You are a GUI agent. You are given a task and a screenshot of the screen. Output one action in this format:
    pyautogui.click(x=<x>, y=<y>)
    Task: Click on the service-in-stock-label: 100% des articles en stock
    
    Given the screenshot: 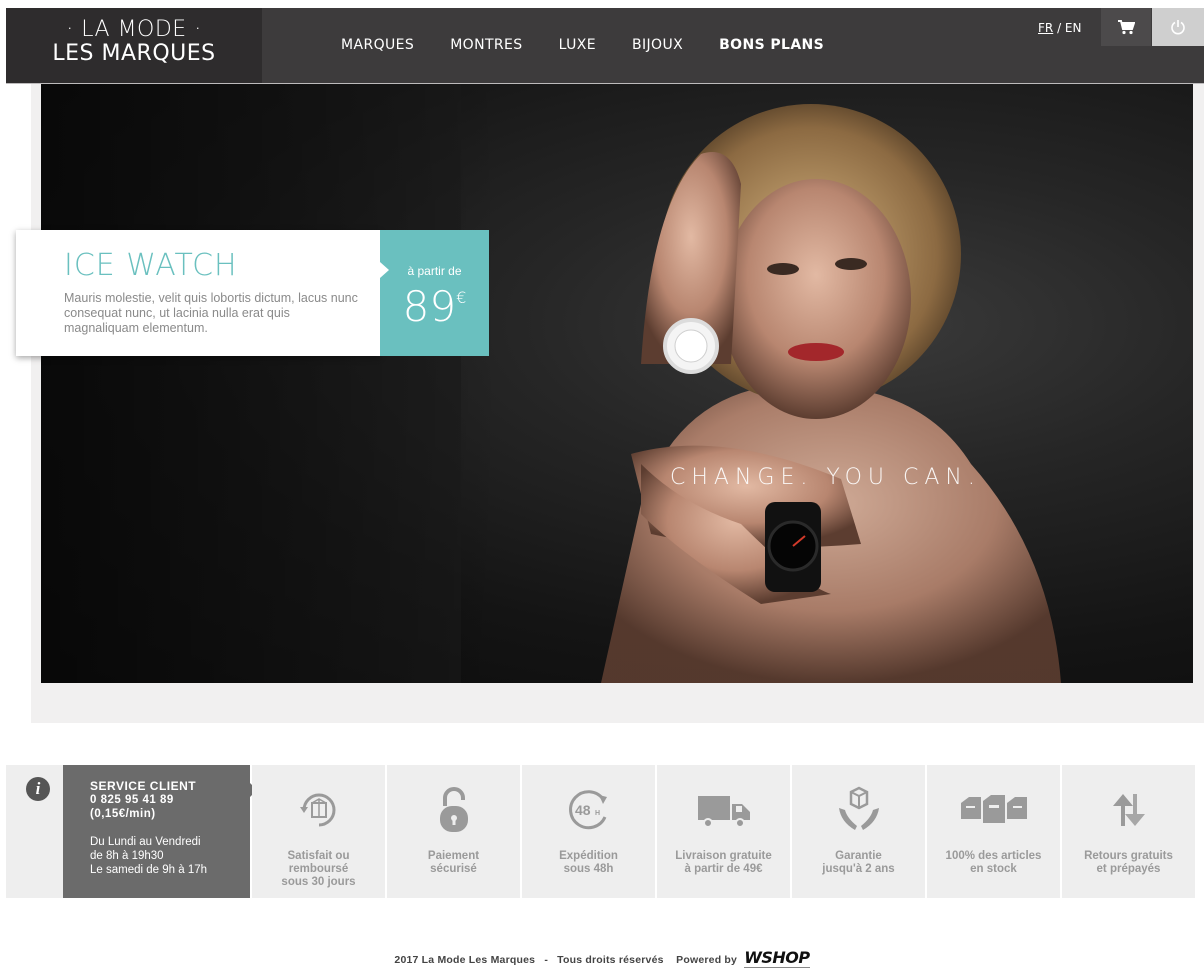 What is the action you would take?
    pyautogui.click(x=993, y=862)
    